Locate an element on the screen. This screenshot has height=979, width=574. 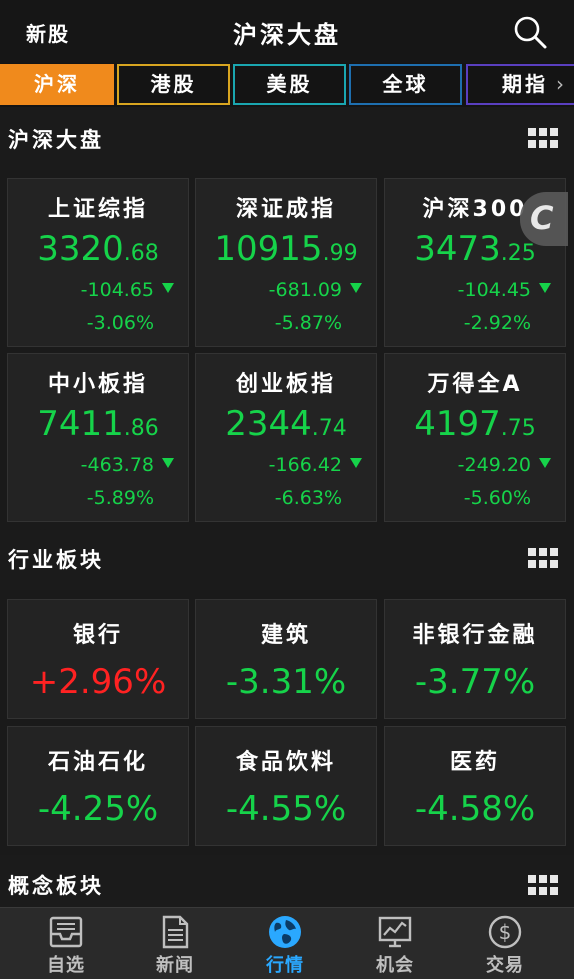
nav-watchlist: 自选 is located at coordinates (66, 943).